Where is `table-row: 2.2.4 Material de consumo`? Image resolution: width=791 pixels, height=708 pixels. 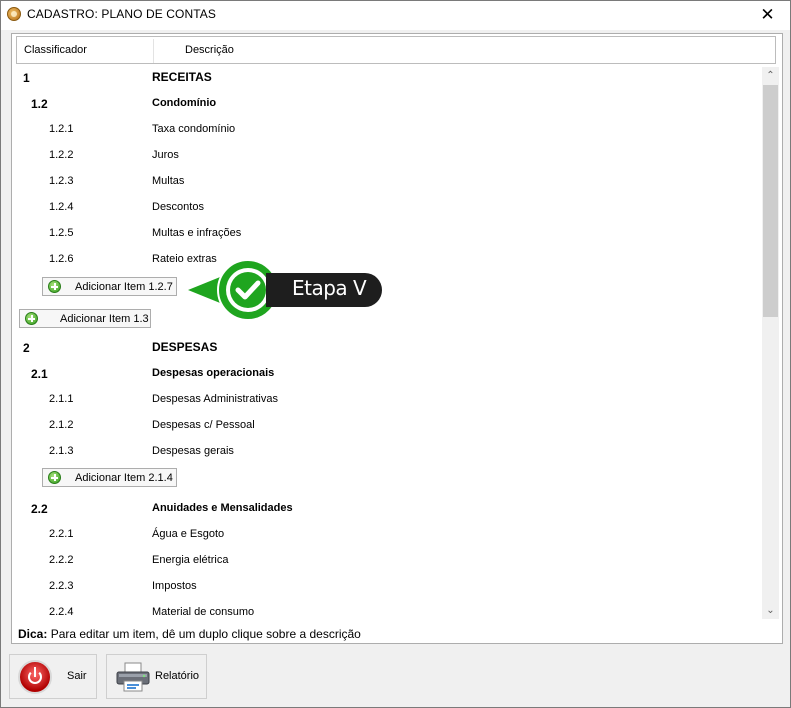 table-row: 2.2.4 Material de consumo is located at coordinates (386, 609).